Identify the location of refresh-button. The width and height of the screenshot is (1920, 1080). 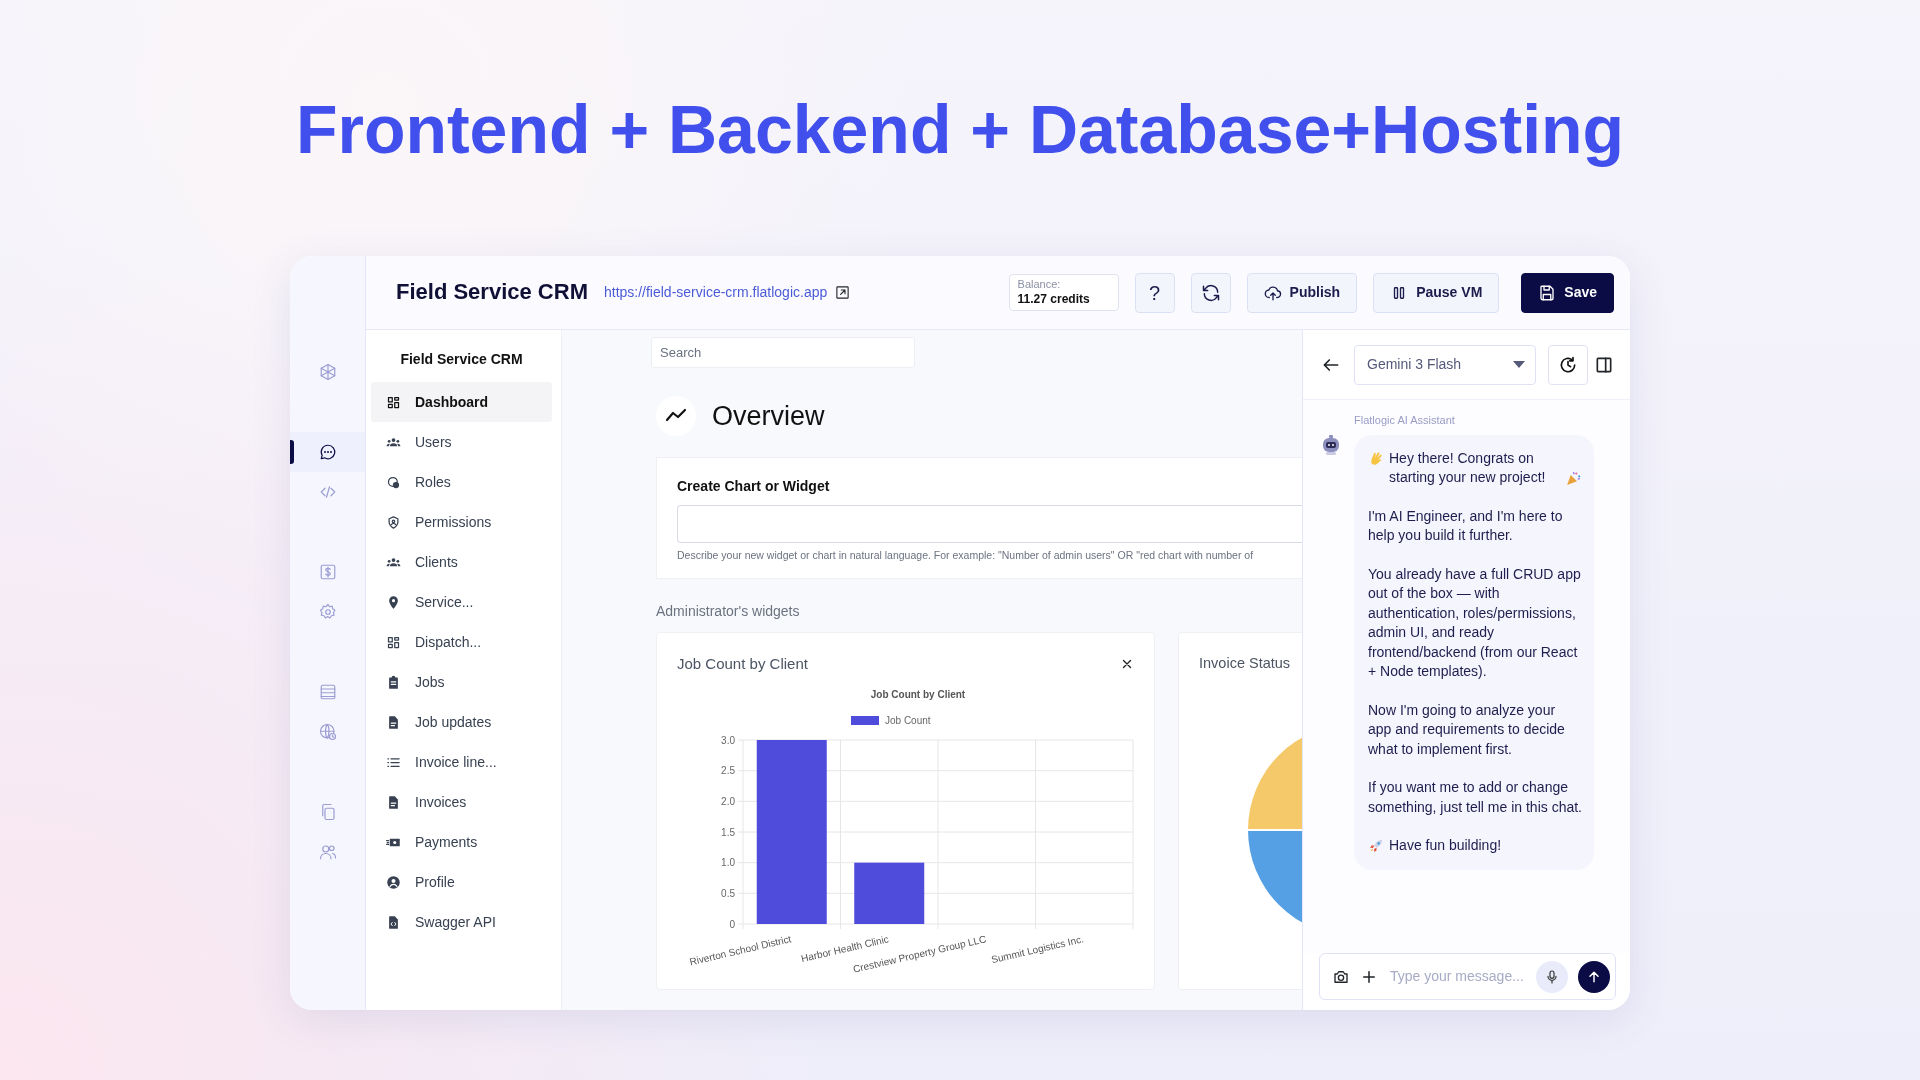
(1210, 292).